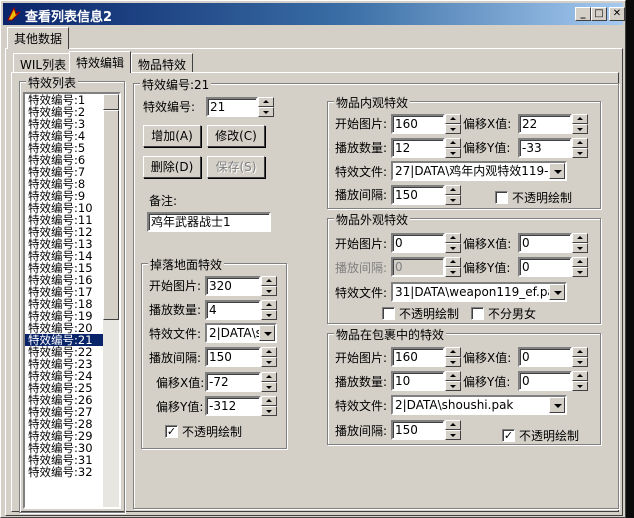 The height and width of the screenshot is (518, 634). What do you see at coordinates (172, 167) in the screenshot?
I see `delete-button: 删除(D)` at bounding box center [172, 167].